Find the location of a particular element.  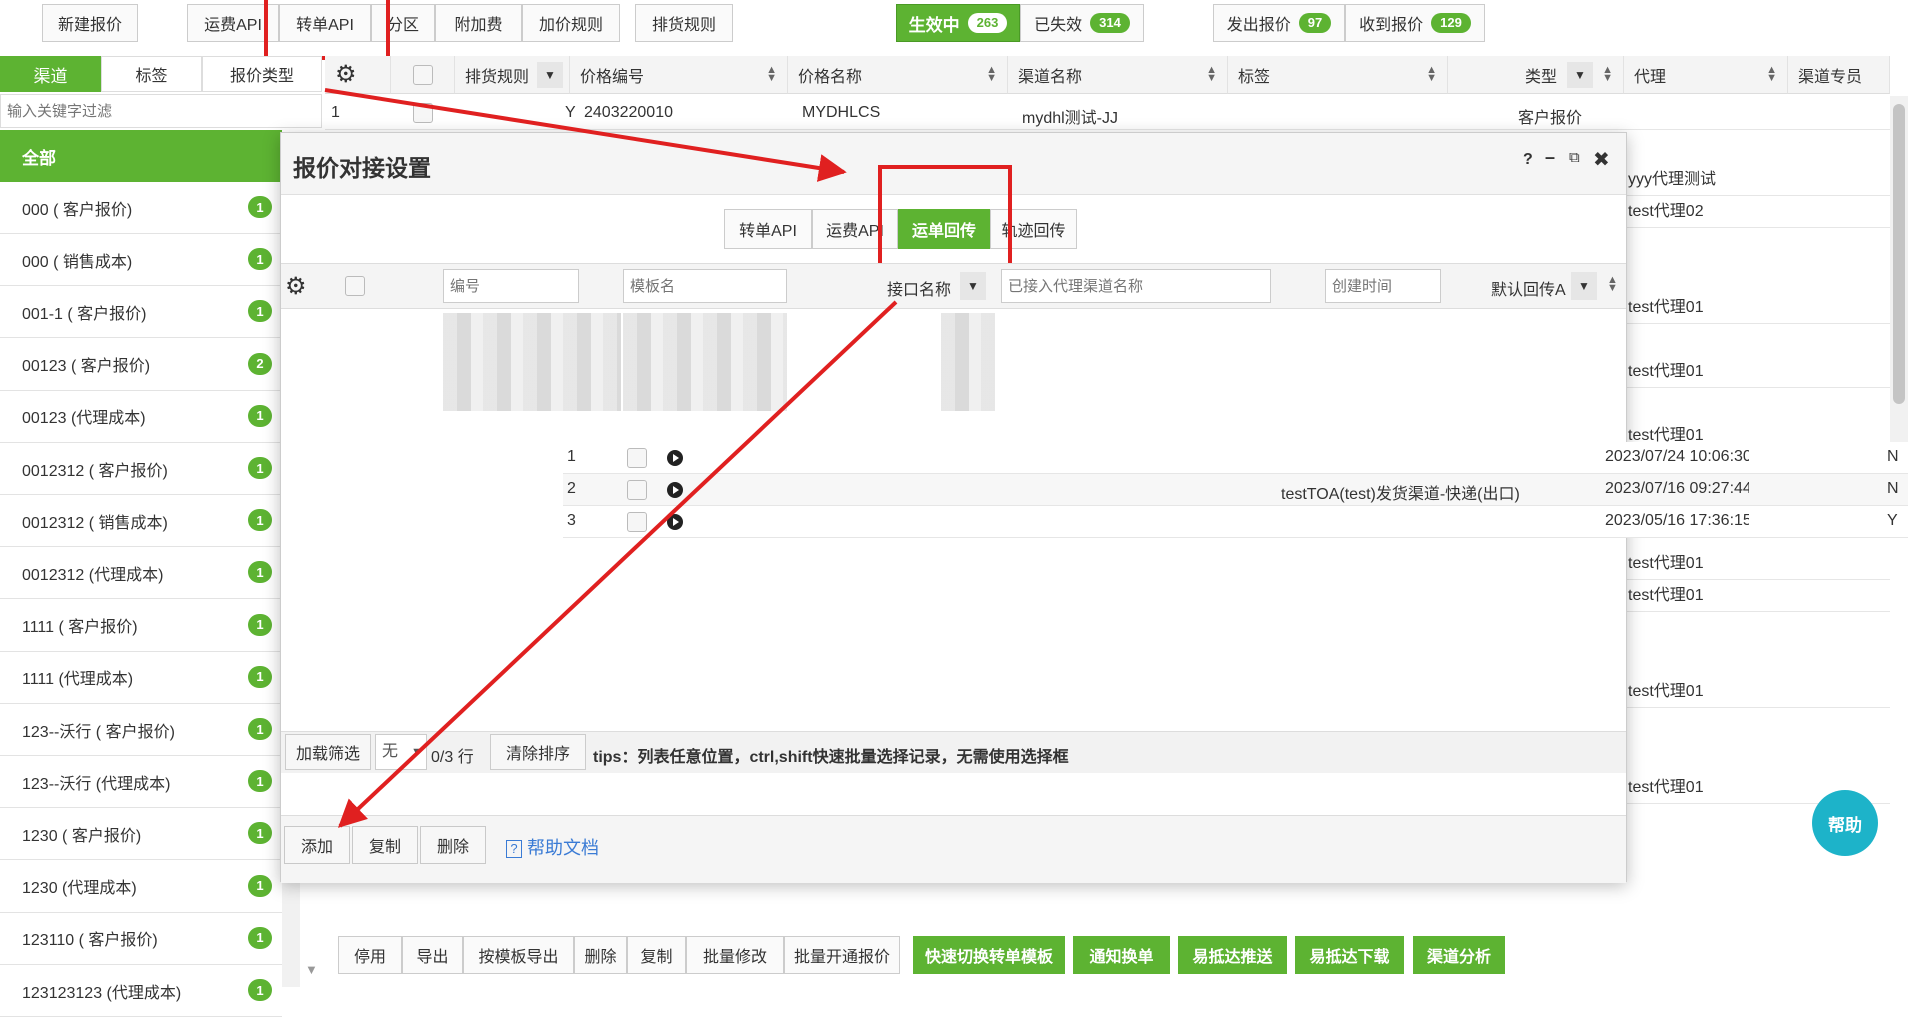

received-quotes-button: 收到报价 129 is located at coordinates (1415, 23).